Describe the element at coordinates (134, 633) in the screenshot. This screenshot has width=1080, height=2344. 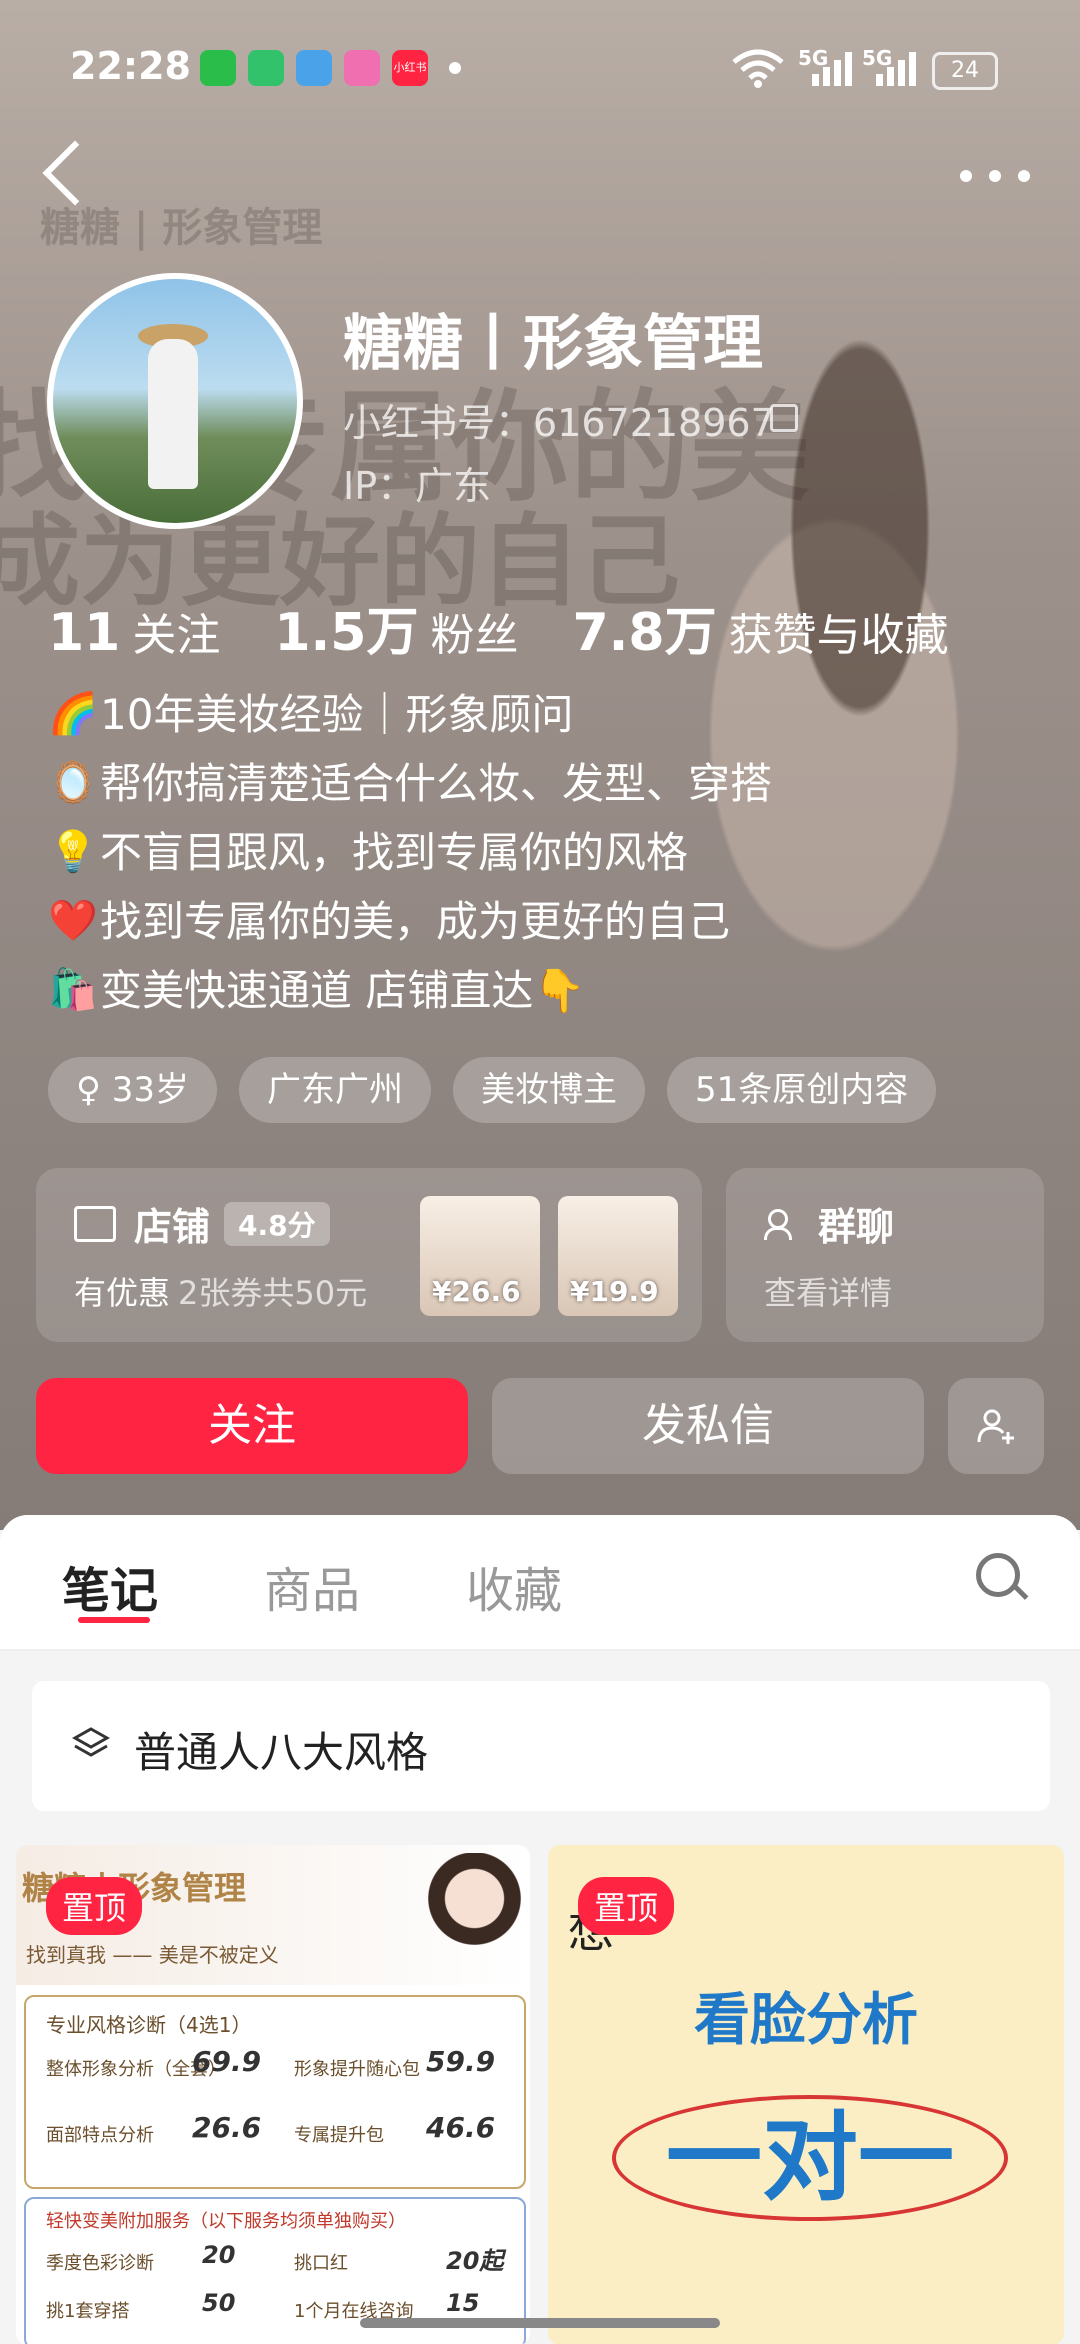
I see `following-stat: 11 关注` at that location.